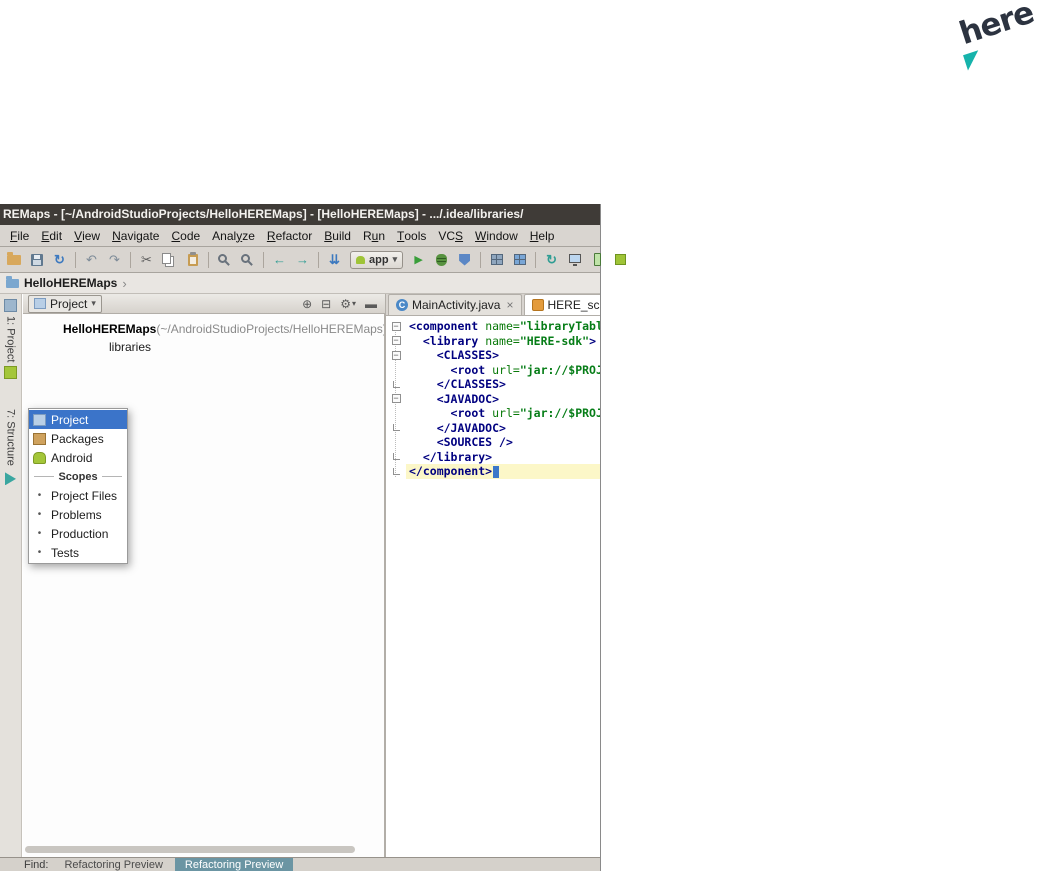 The height and width of the screenshot is (871, 1044). What do you see at coordinates (504, 326) in the screenshot?
I see `code-line: <component name="libraryTable` at bounding box center [504, 326].